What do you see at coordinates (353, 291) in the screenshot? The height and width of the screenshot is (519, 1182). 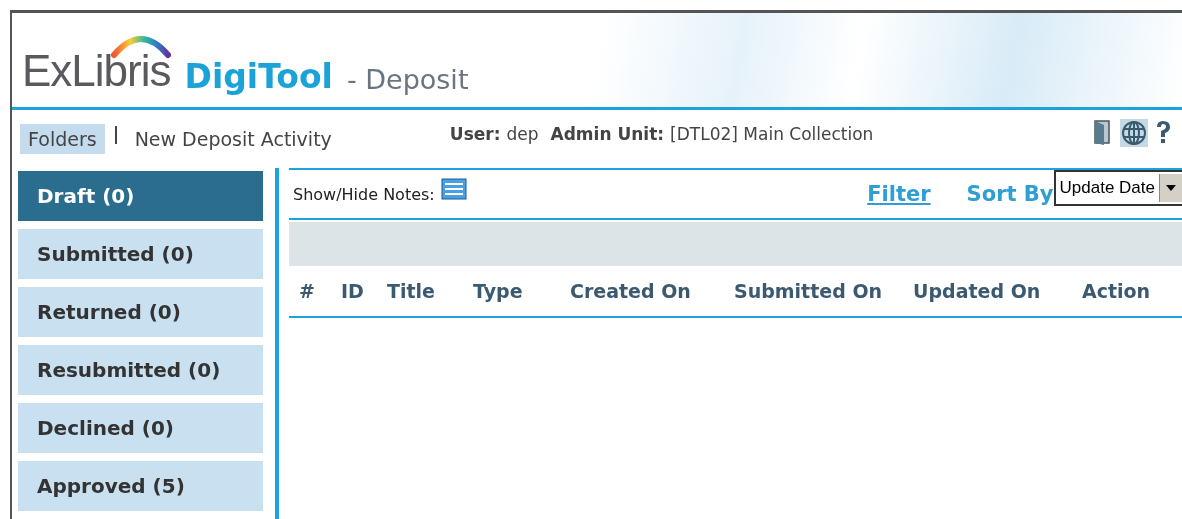 I see `column-header: ID` at bounding box center [353, 291].